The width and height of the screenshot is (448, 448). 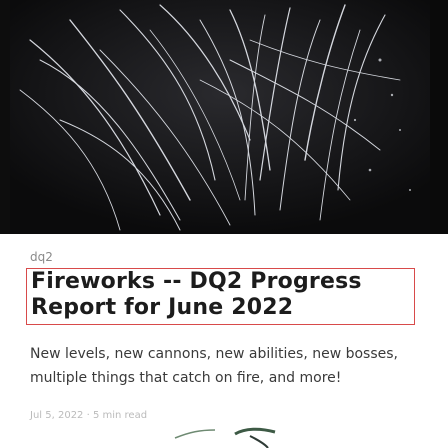 I want to click on category-tag: dq2, so click(x=41, y=257).